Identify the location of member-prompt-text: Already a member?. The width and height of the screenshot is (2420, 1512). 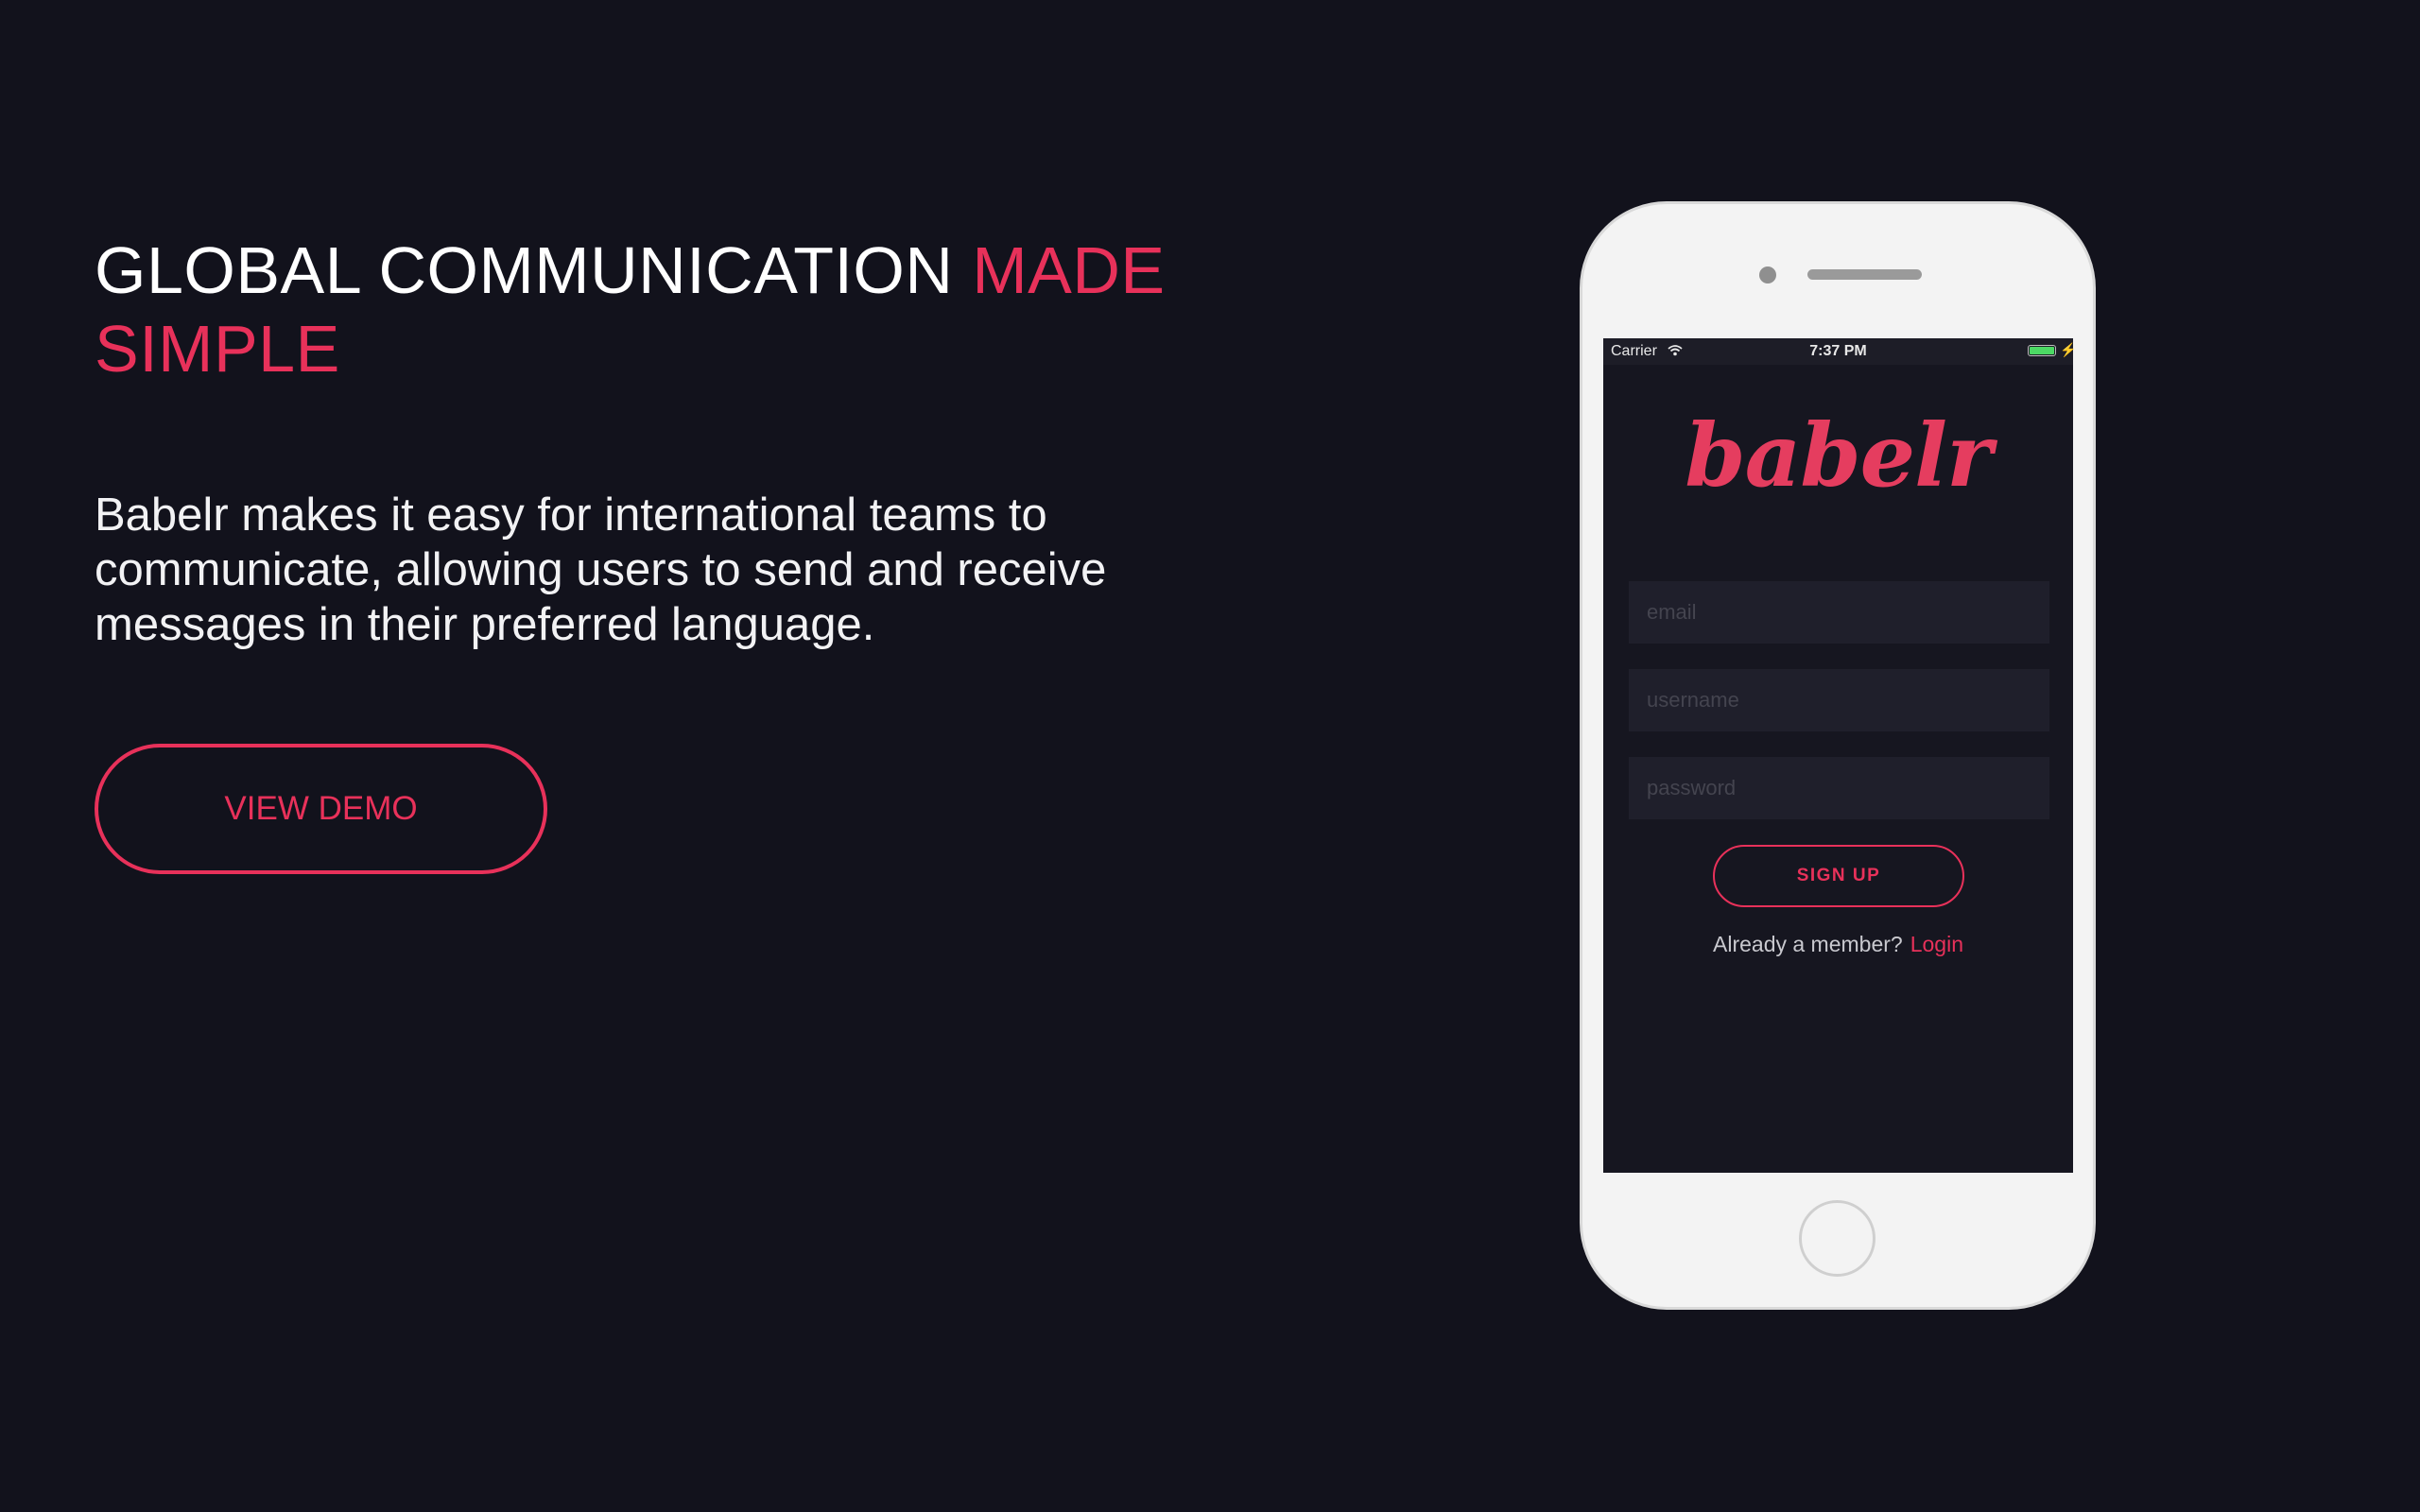
(1808, 944).